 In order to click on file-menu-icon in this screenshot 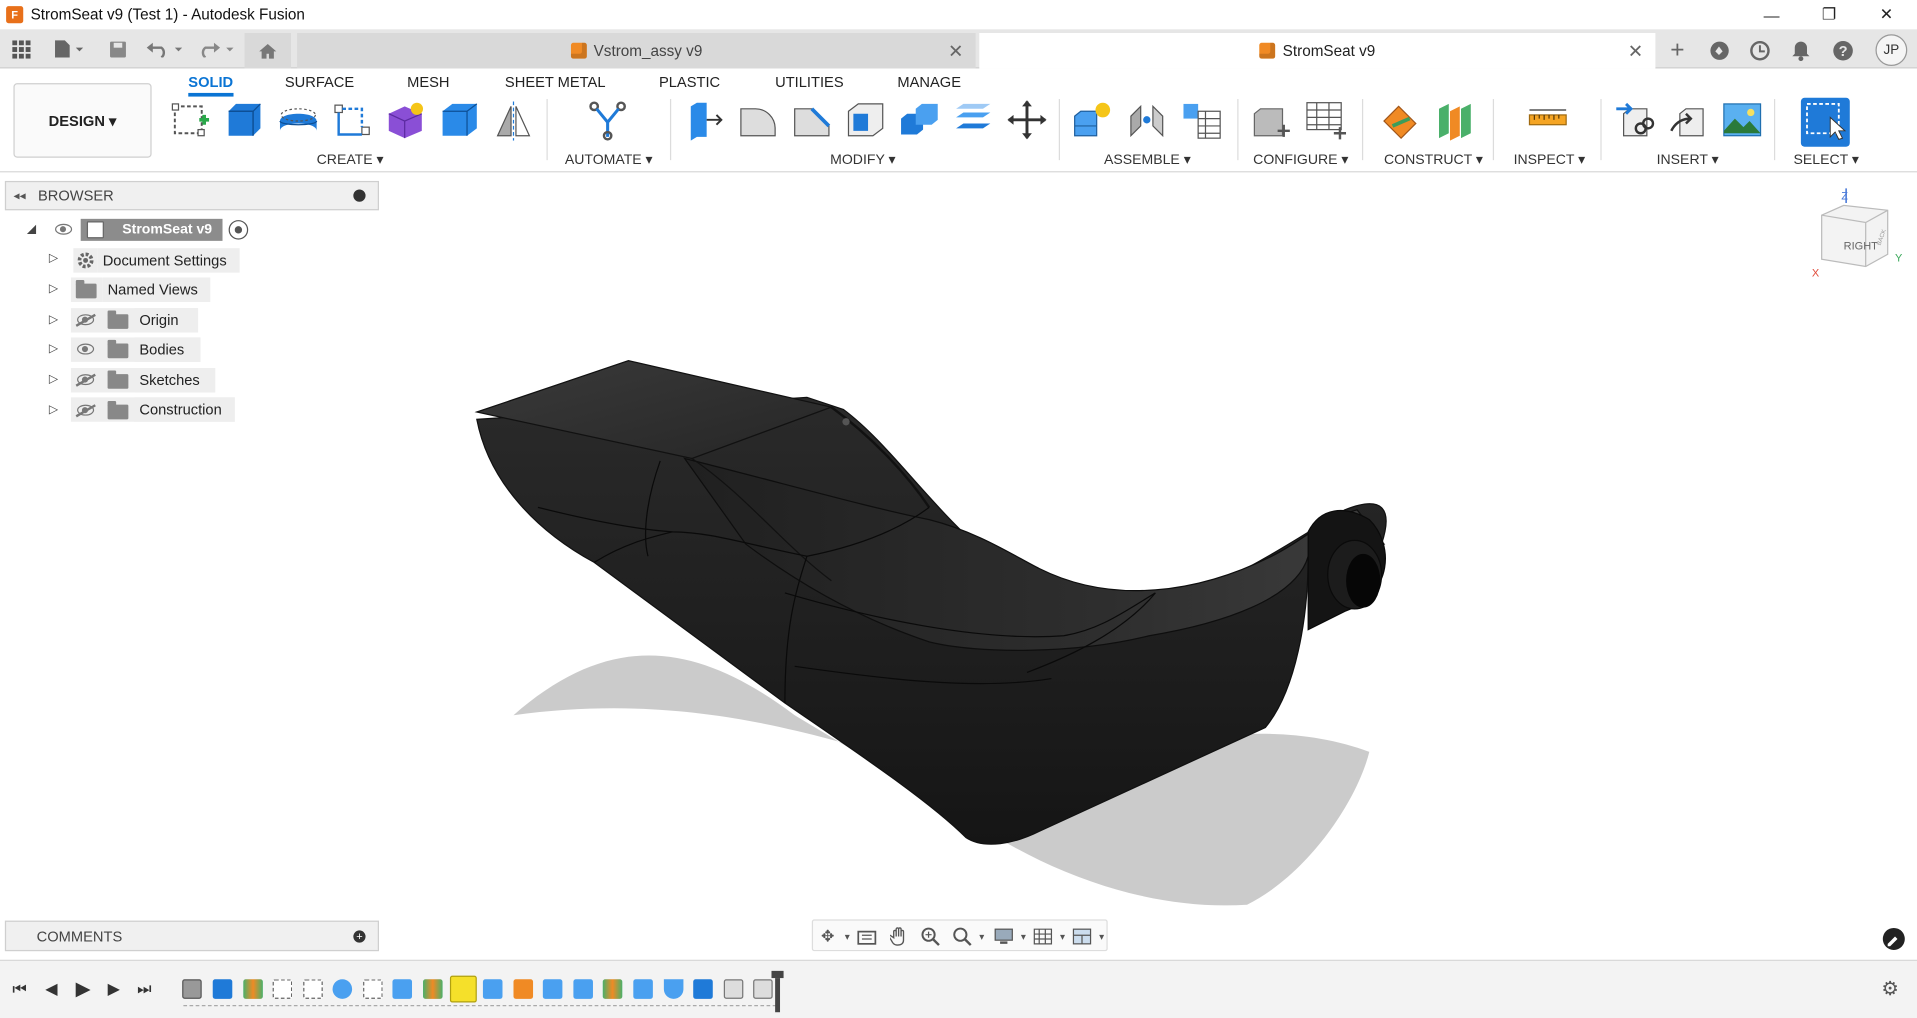, I will do `click(68, 49)`.